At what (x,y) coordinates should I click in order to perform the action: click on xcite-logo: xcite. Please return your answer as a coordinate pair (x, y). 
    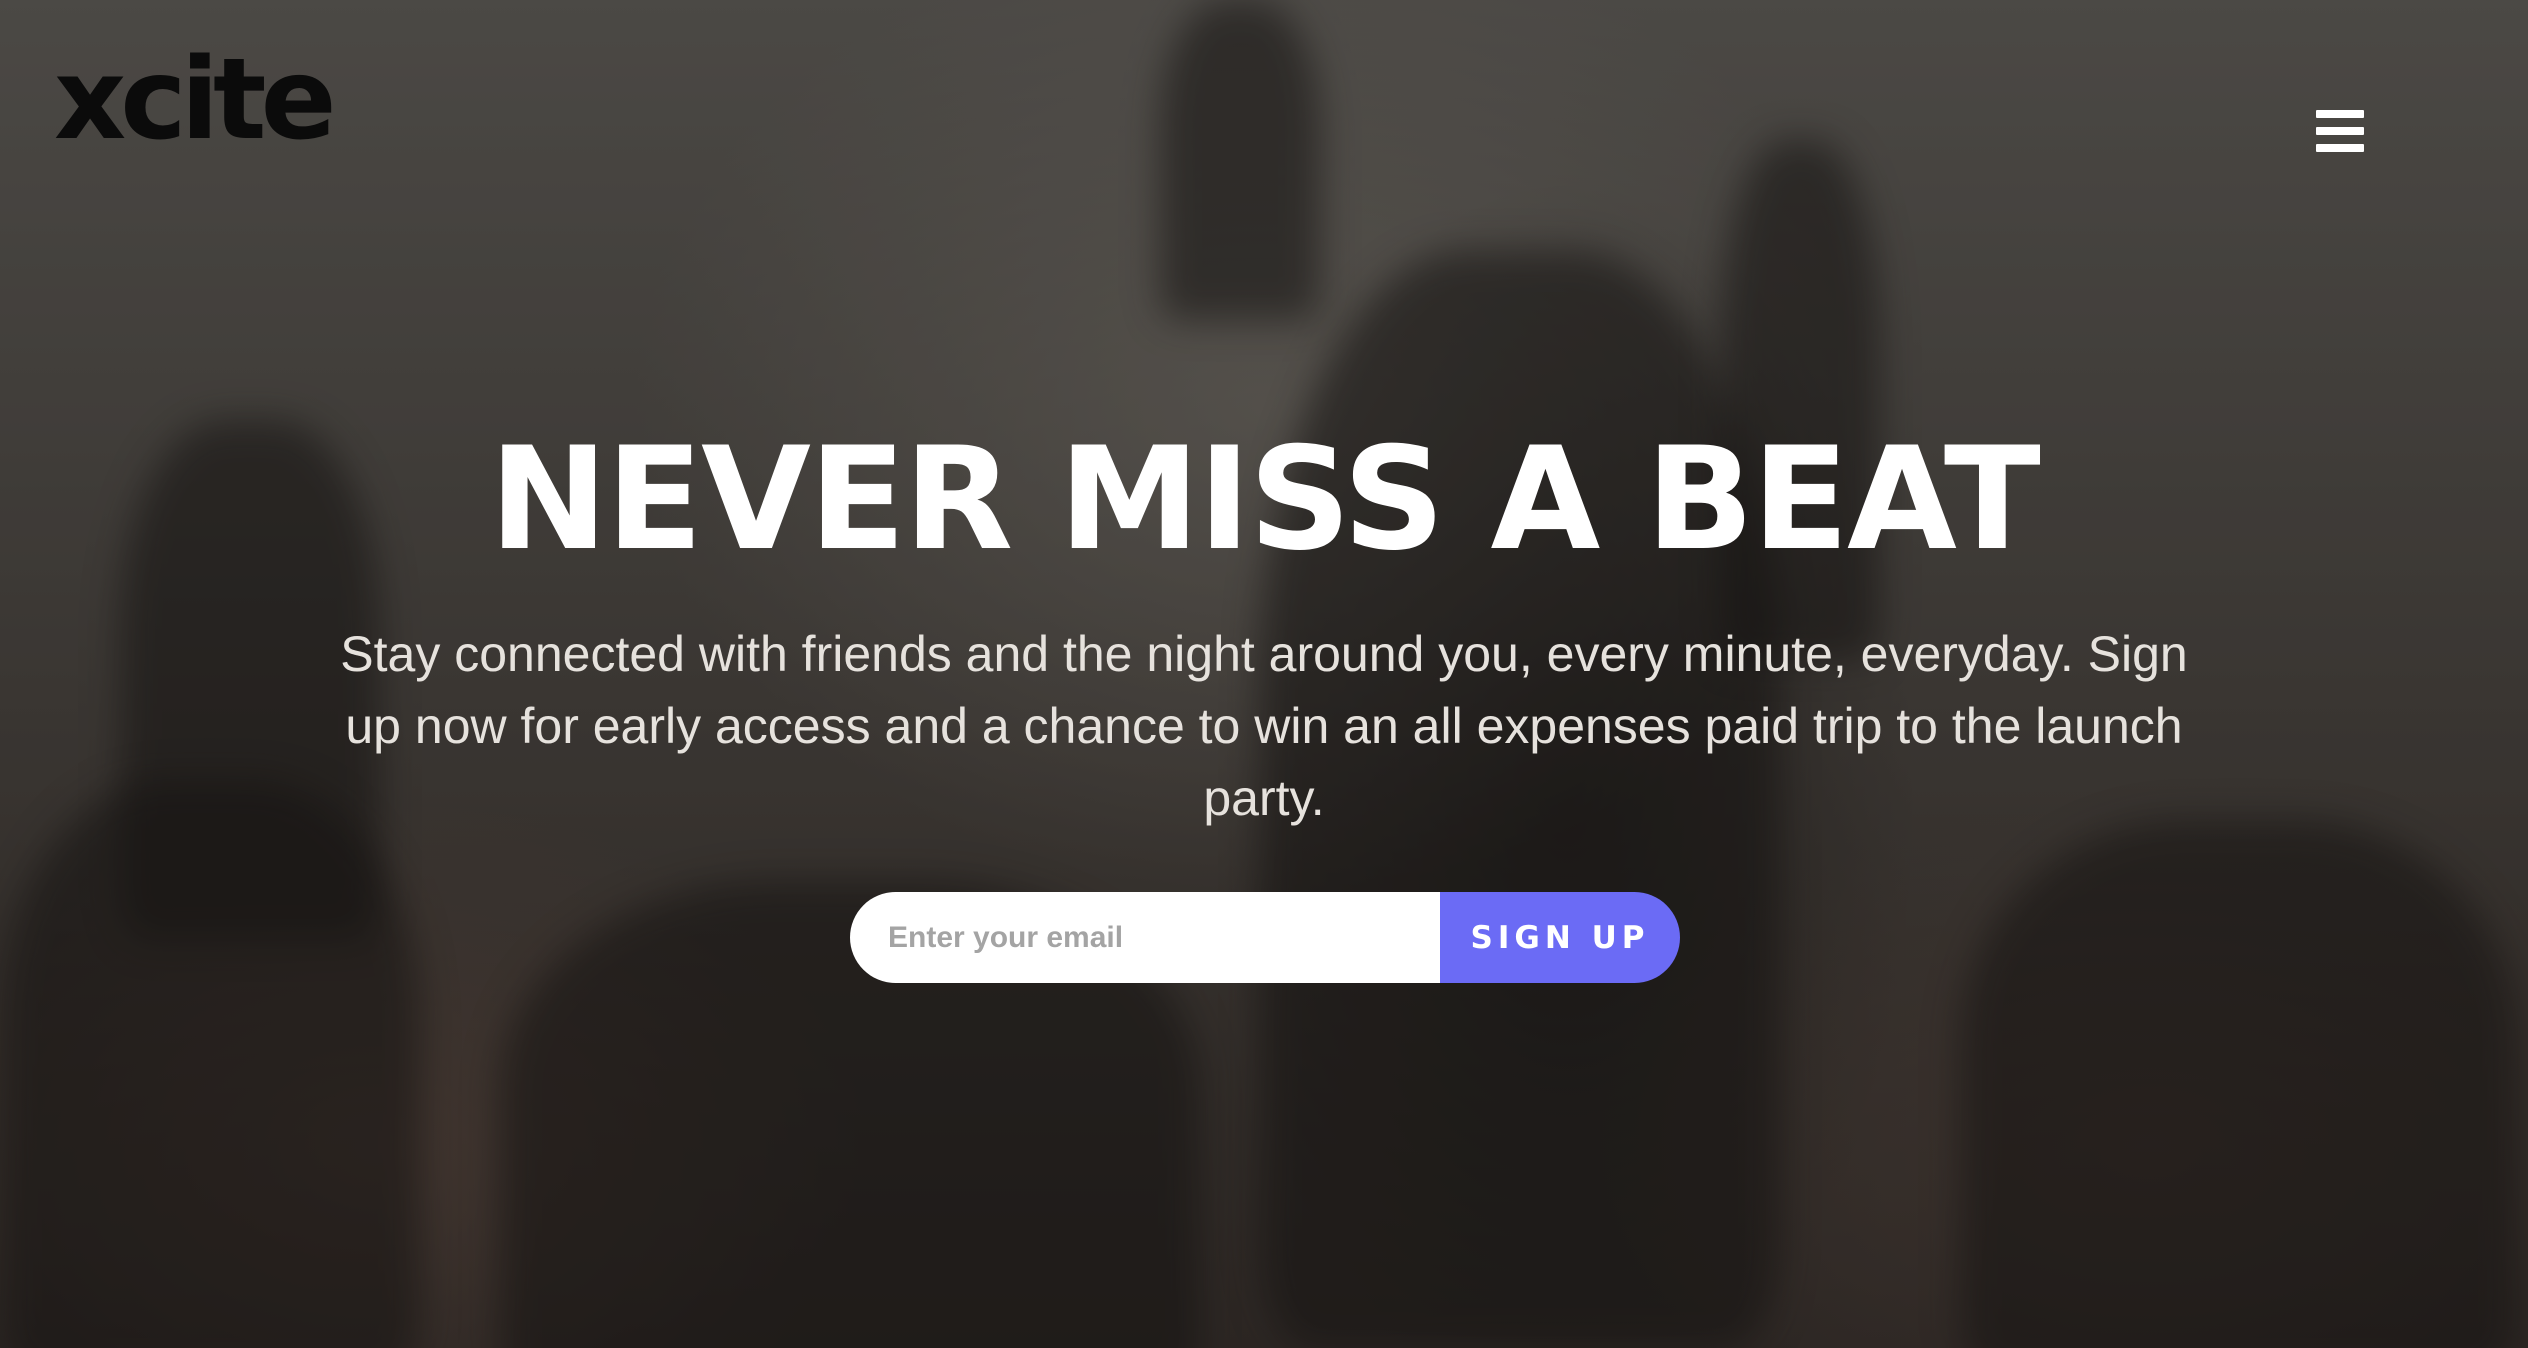
    Looking at the image, I should click on (195, 100).